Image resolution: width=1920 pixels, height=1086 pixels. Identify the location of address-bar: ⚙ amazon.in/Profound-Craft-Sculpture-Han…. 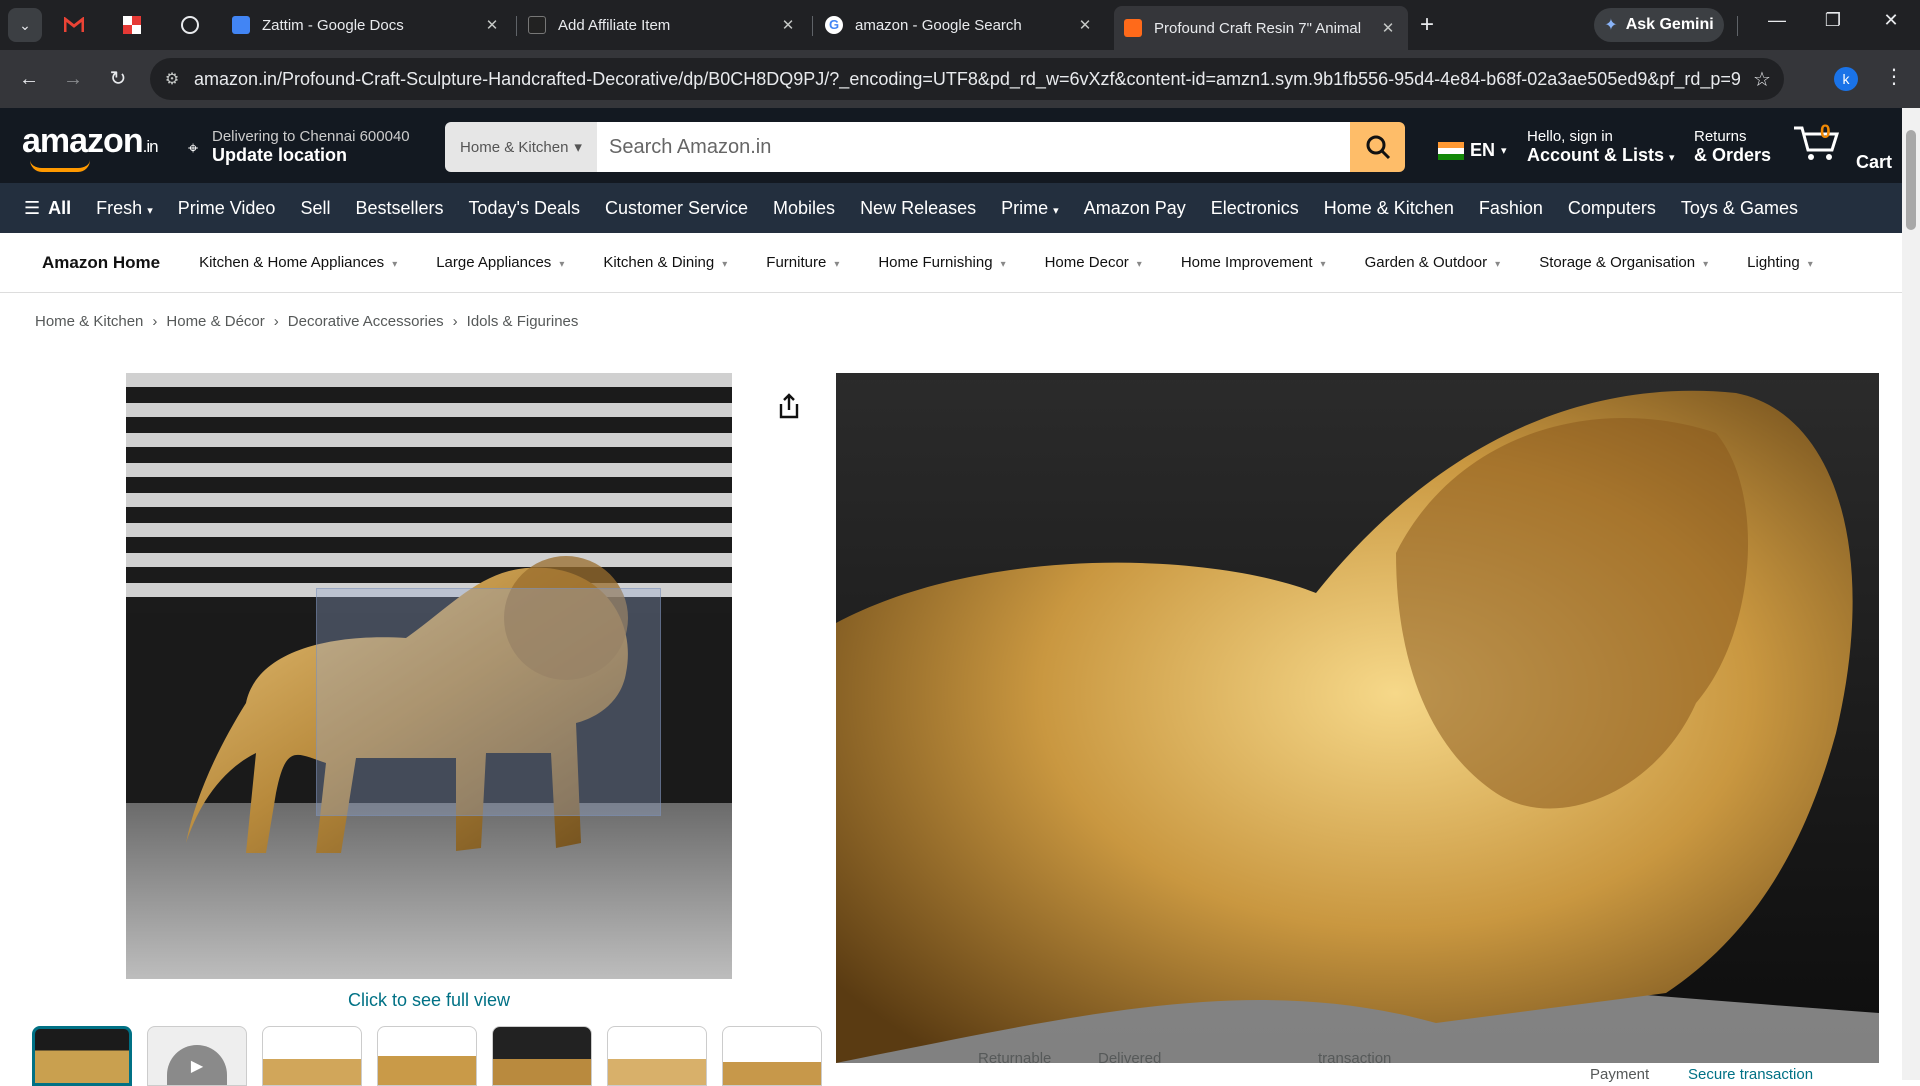
(967, 79).